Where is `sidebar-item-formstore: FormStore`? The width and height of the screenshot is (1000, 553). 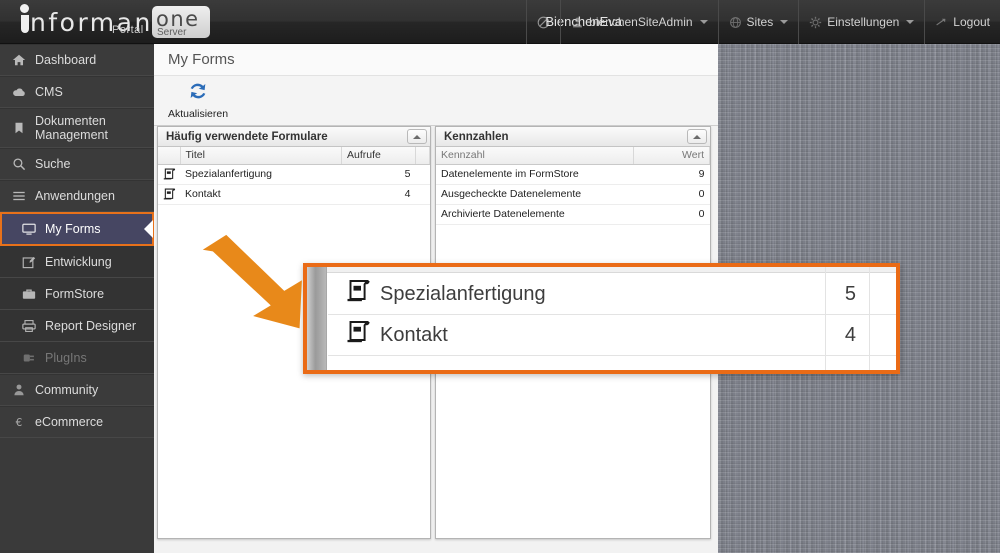 sidebar-item-formstore: FormStore is located at coordinates (77, 294).